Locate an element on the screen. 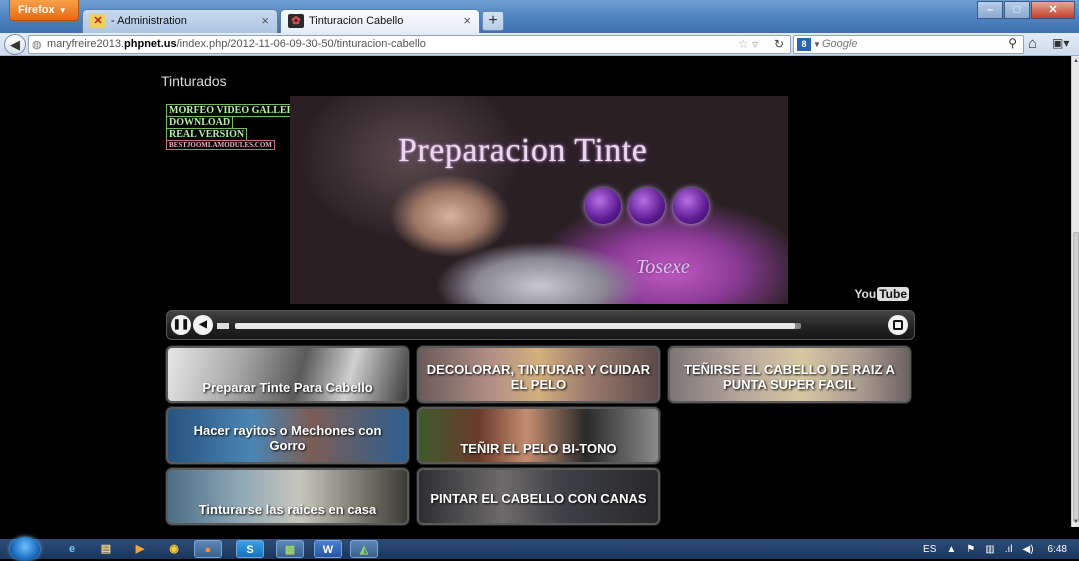 The height and width of the screenshot is (561, 1079). playlist-item: PINTAR EL CABELLO CON CANAS is located at coordinates (538, 496).